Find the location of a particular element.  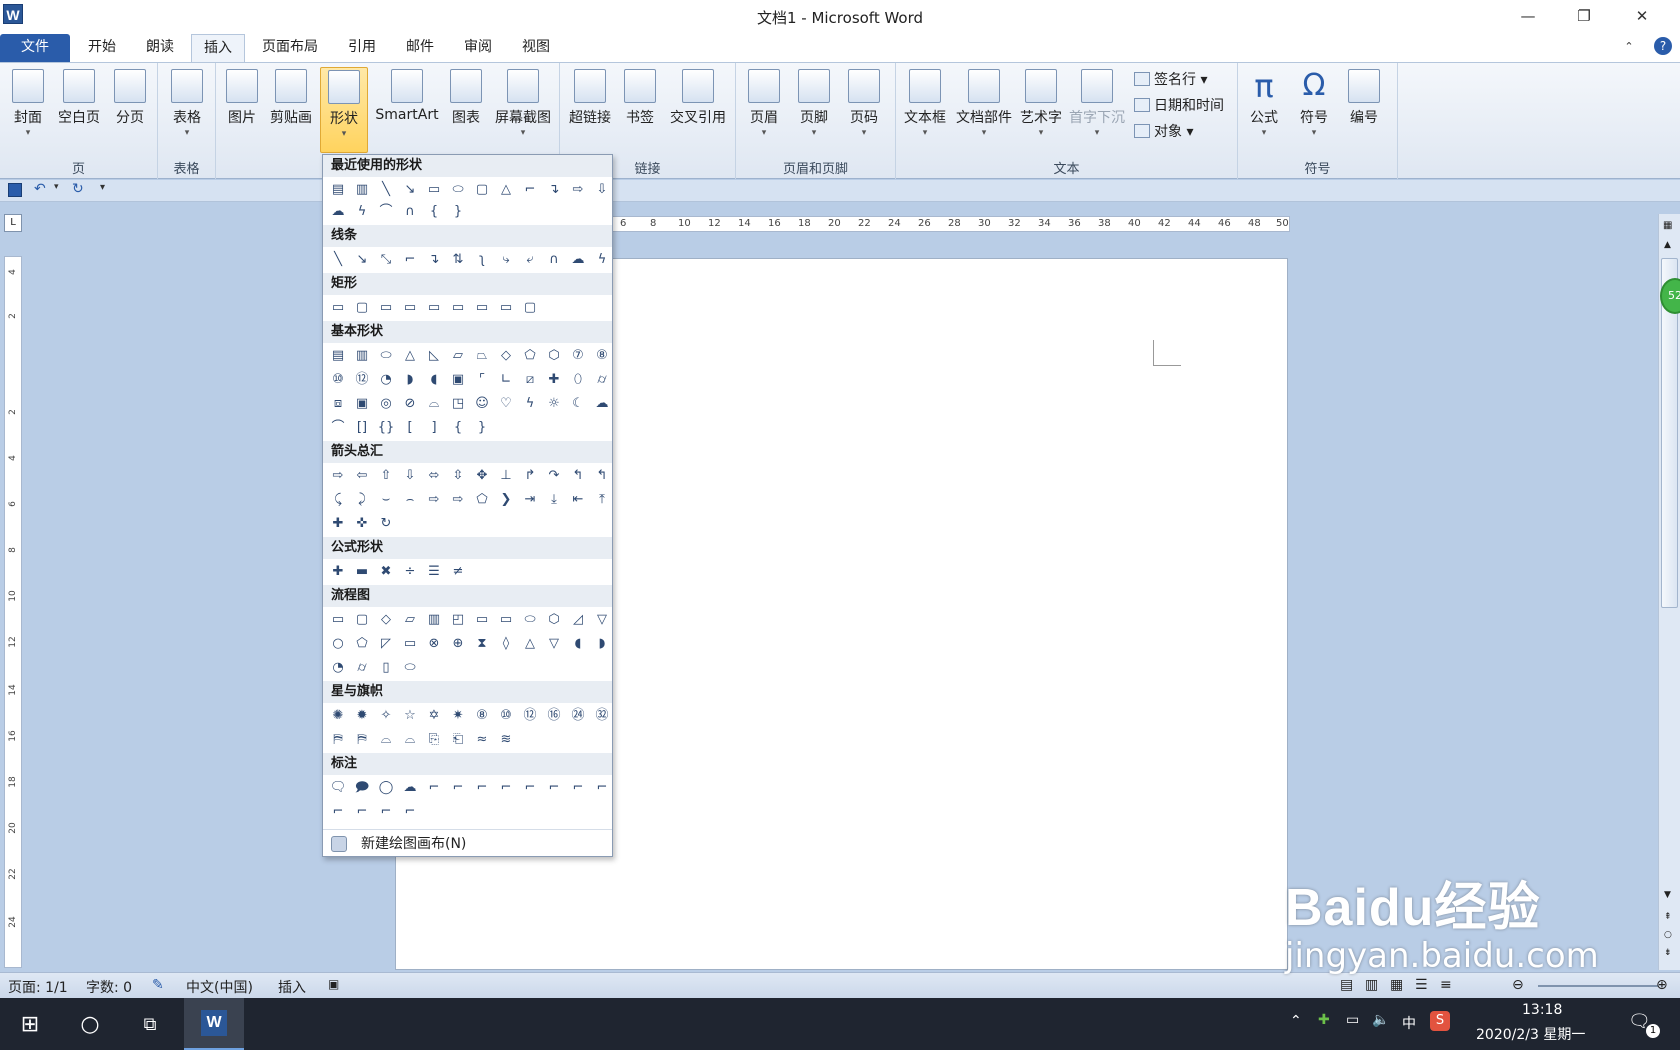

shape-rectangle-icon: ▭ is located at coordinates (434, 189).